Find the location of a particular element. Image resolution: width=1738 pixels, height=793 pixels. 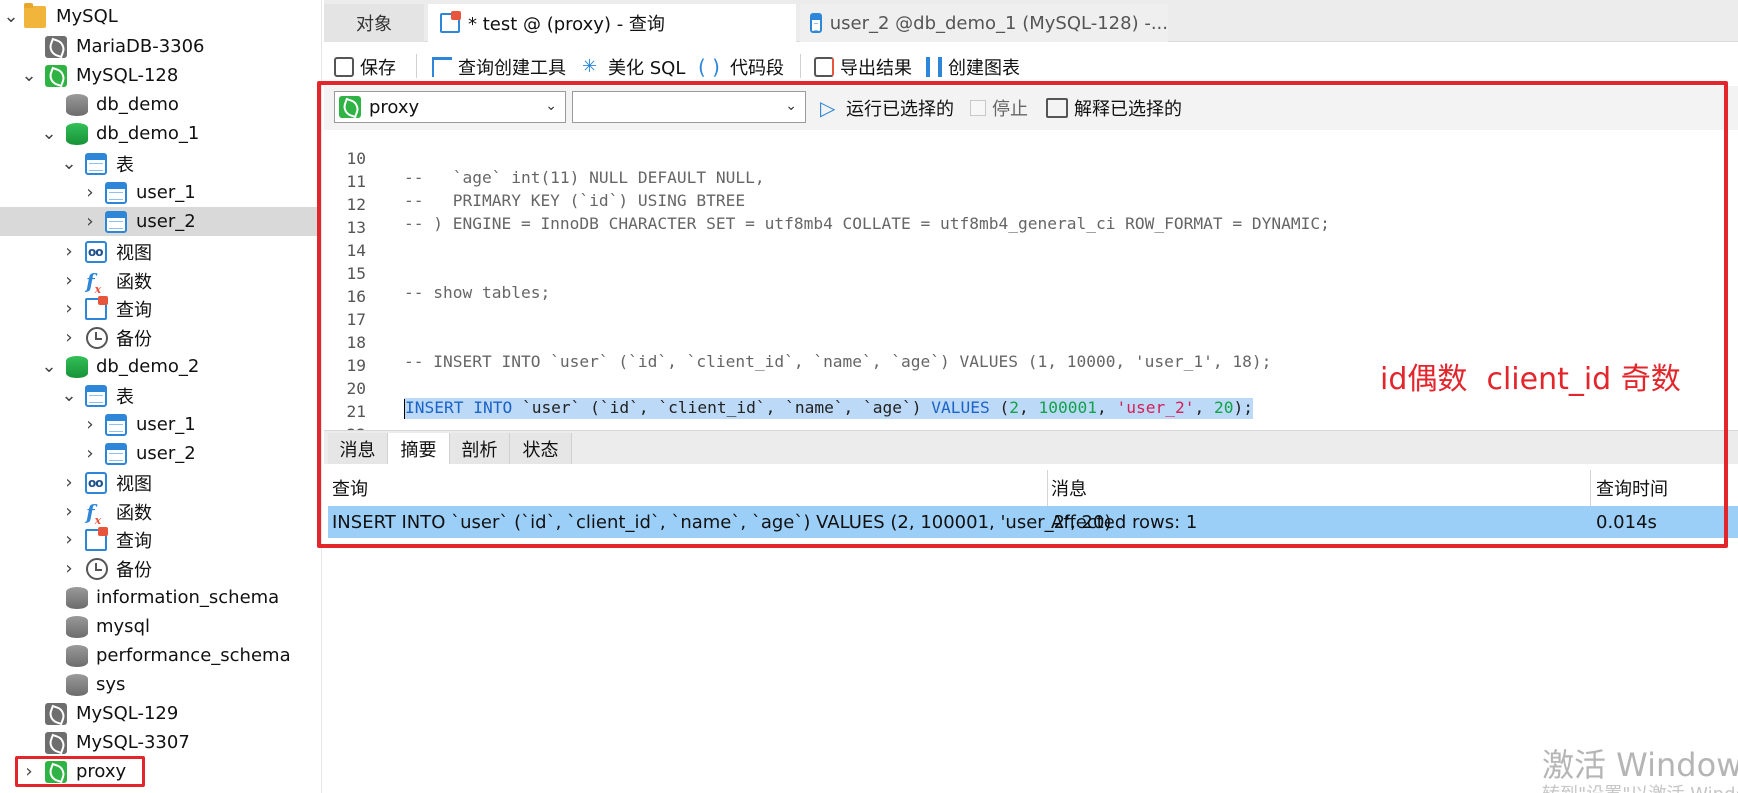

query-icon is located at coordinates (450, 22).